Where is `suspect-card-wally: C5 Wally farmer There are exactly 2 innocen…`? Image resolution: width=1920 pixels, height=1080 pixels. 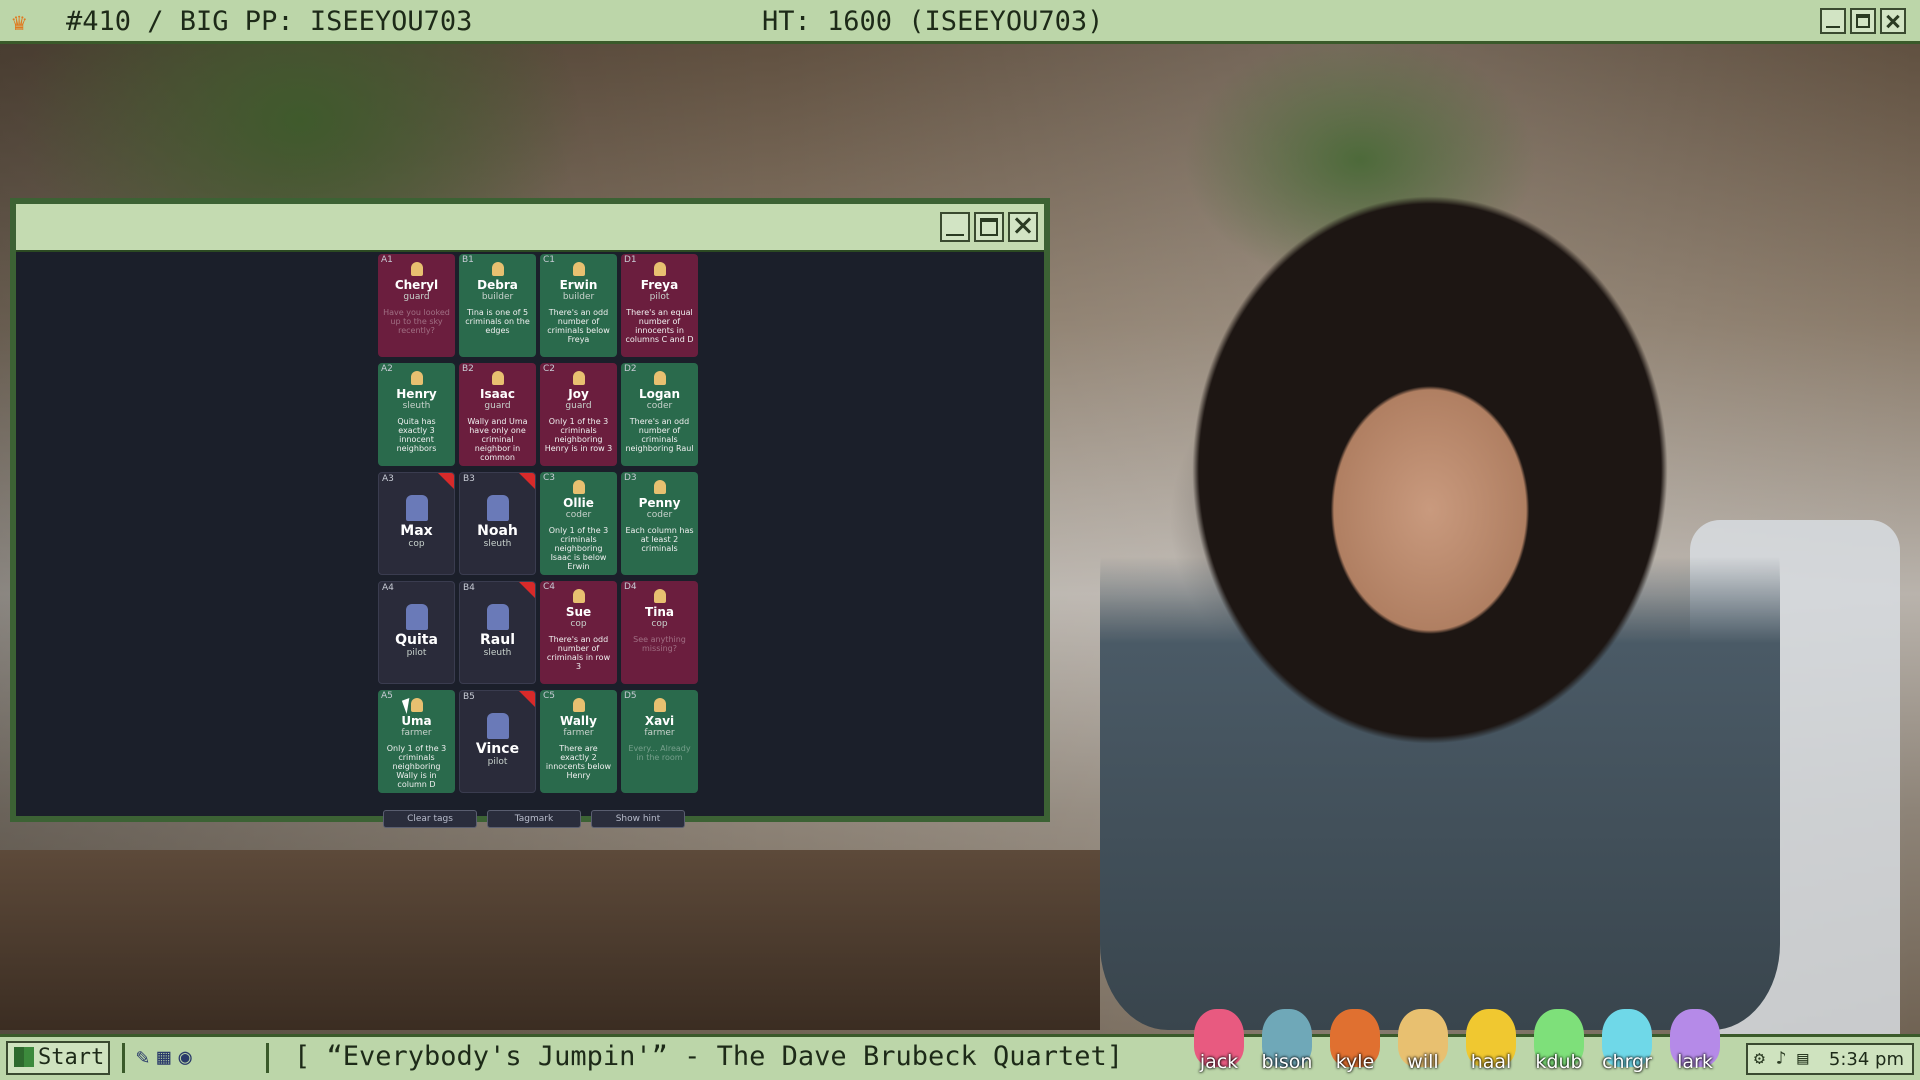 suspect-card-wally: C5 Wally farmer There are exactly 2 innocen… is located at coordinates (578, 741).